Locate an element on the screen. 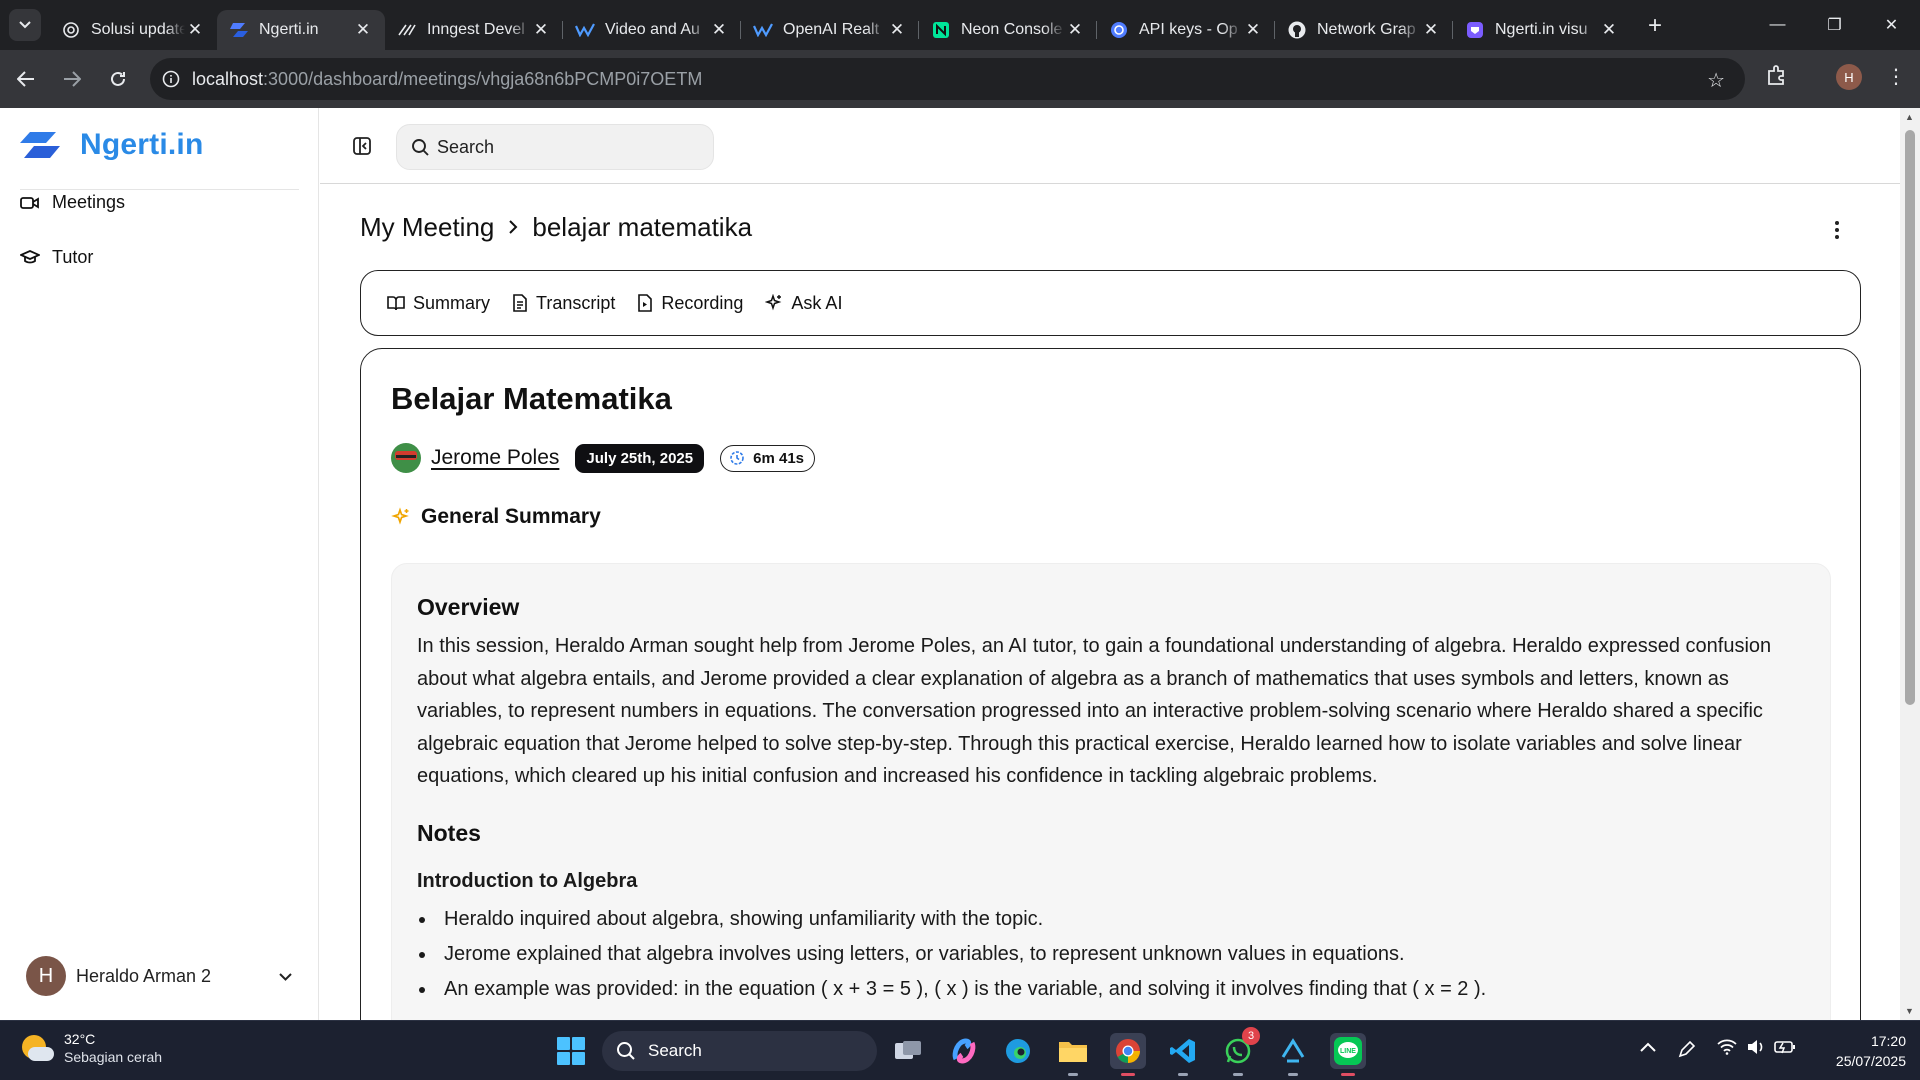 This screenshot has height=1080, width=1920. clock-date: 25/07/2025 is located at coordinates (1870, 1061).